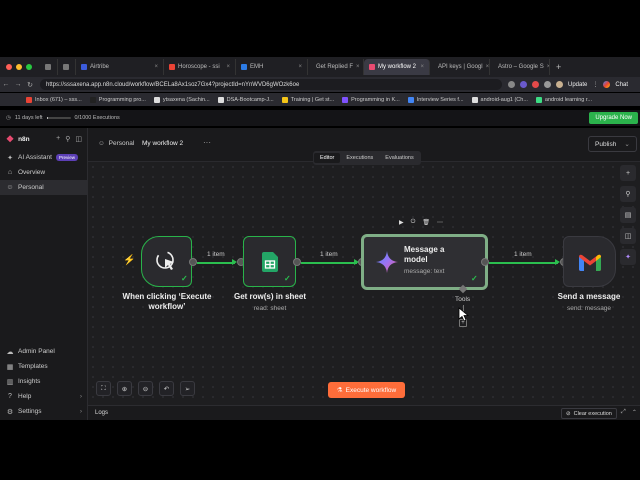  What do you see at coordinates (200, 67) in the screenshot?
I see `browser-tab: Horoscope - ssi ×` at bounding box center [200, 67].